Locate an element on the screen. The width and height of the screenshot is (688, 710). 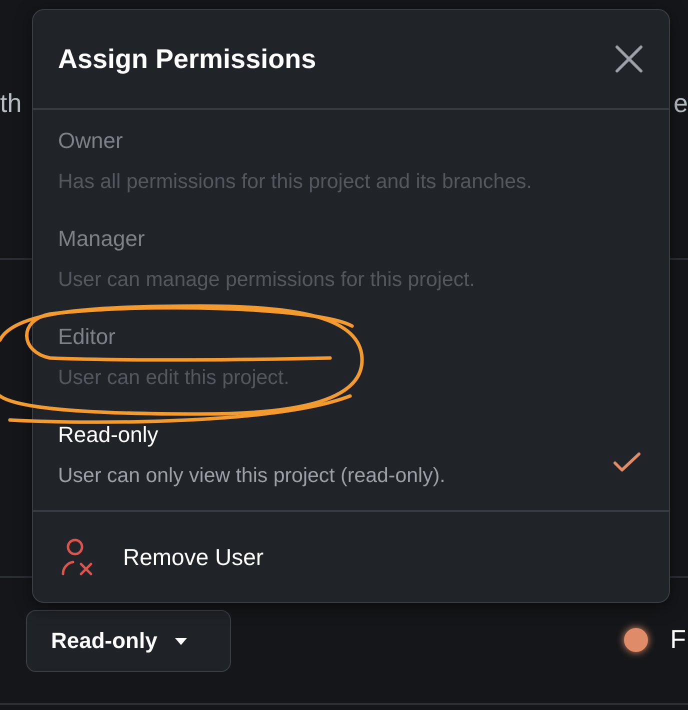
permission-option: Read-only User can only view this project (read-only). is located at coordinates (351, 461).